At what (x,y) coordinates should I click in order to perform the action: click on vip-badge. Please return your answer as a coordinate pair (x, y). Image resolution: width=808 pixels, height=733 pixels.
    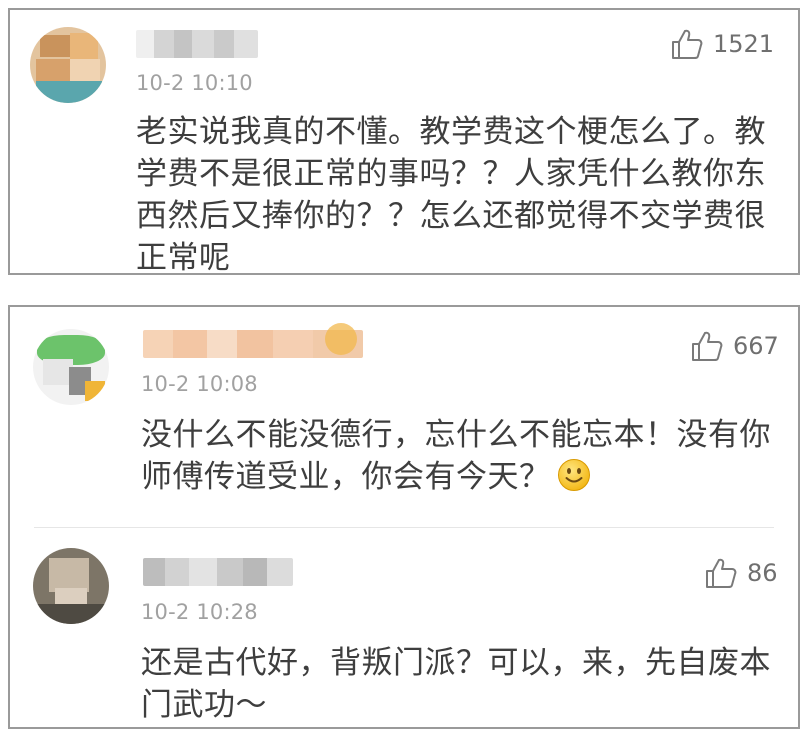
    Looking at the image, I should click on (341, 339).